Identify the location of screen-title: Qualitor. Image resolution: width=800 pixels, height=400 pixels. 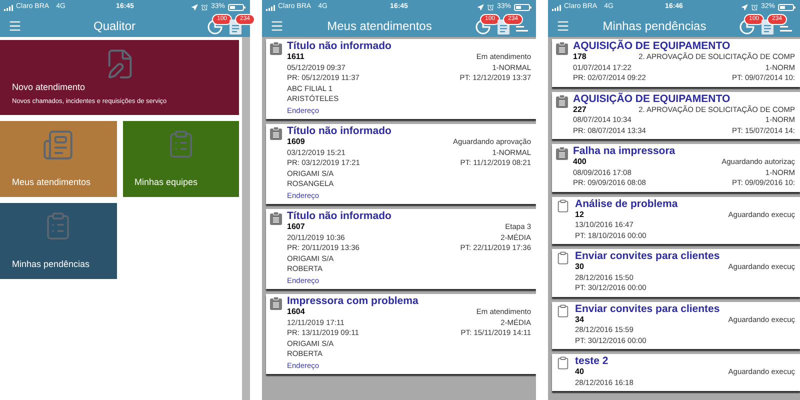
(114, 26).